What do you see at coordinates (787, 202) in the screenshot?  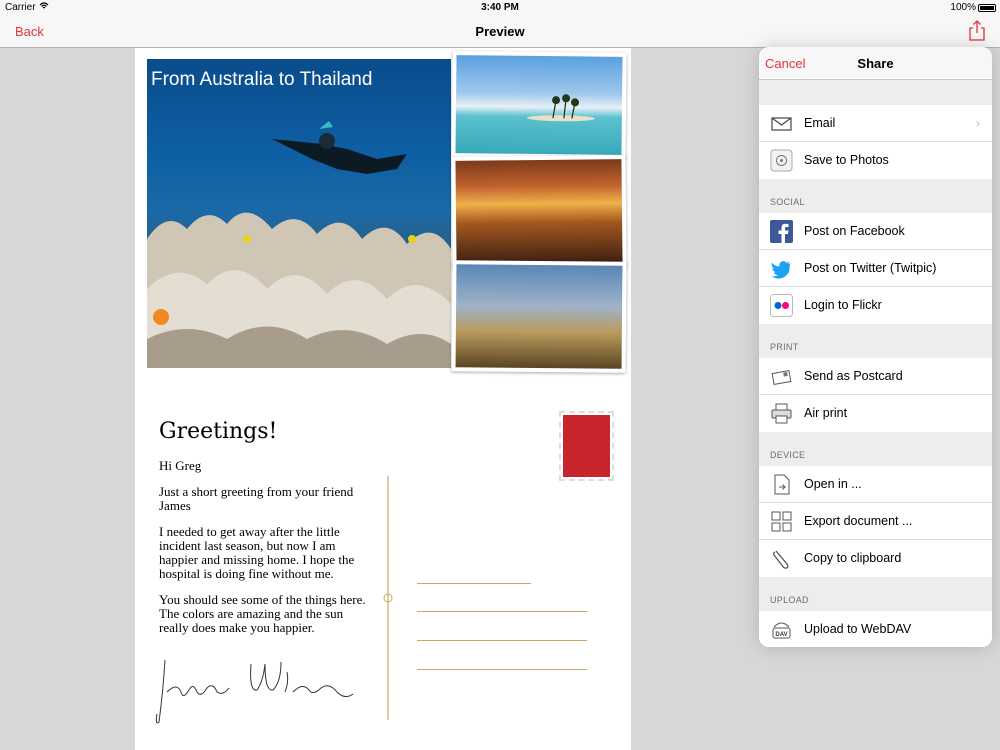 I see `section-label-social: SOCIAL` at bounding box center [787, 202].